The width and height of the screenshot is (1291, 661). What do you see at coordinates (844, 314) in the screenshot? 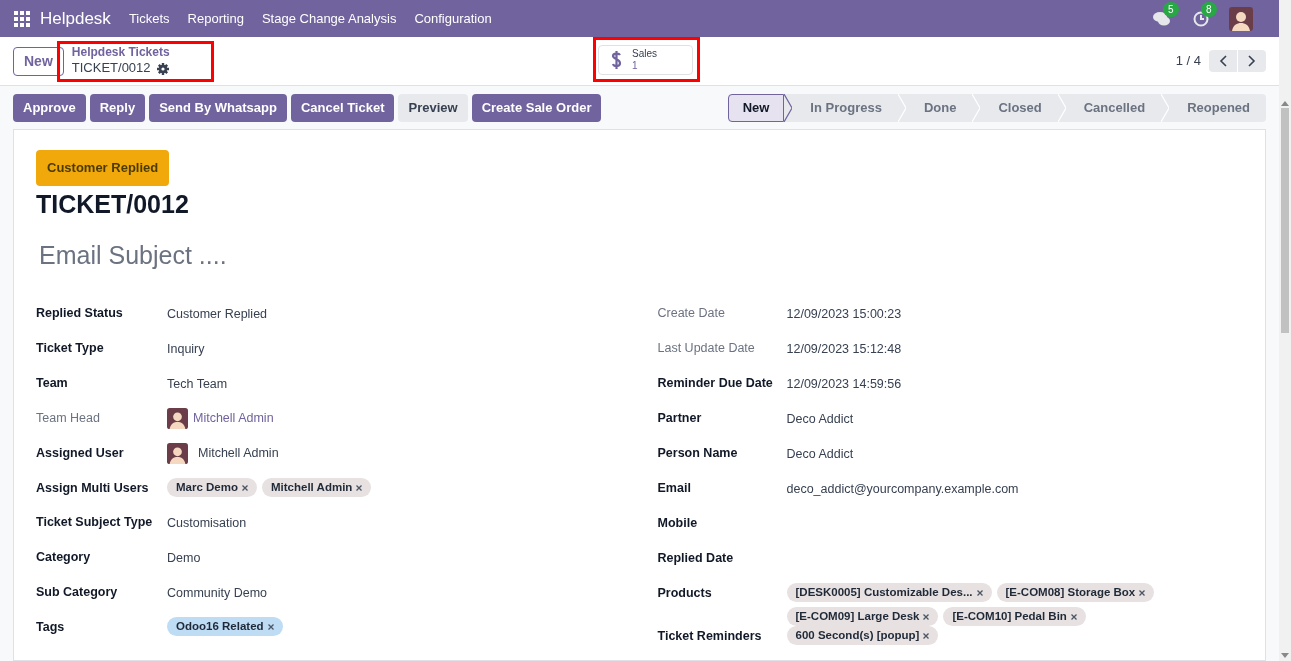
I see `field-value: 12/09/2023 15:00:23` at bounding box center [844, 314].